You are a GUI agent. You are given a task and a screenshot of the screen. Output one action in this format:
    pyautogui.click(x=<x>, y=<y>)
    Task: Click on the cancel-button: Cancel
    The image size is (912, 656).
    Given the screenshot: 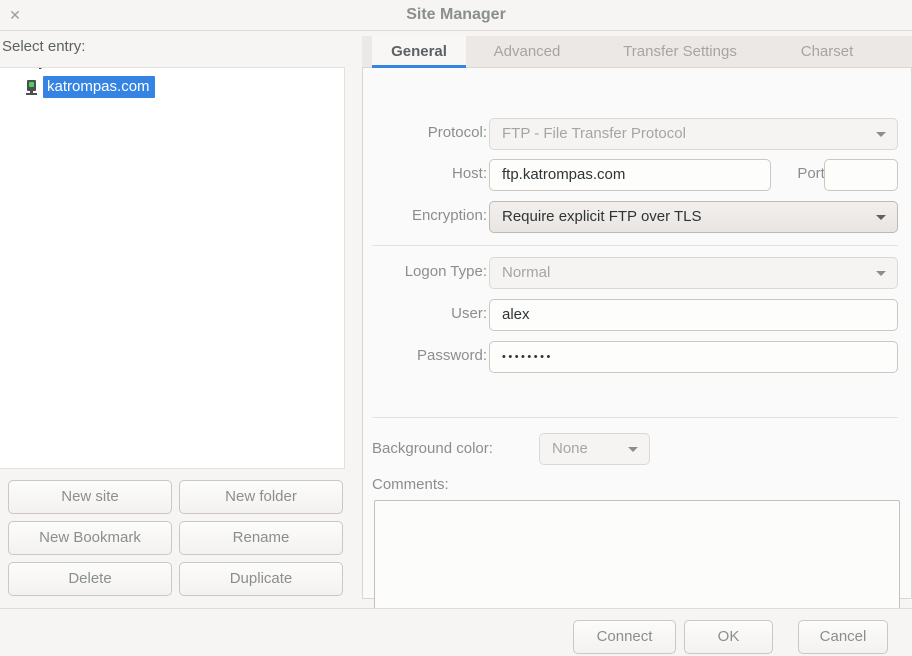 What is the action you would take?
    pyautogui.click(x=843, y=637)
    